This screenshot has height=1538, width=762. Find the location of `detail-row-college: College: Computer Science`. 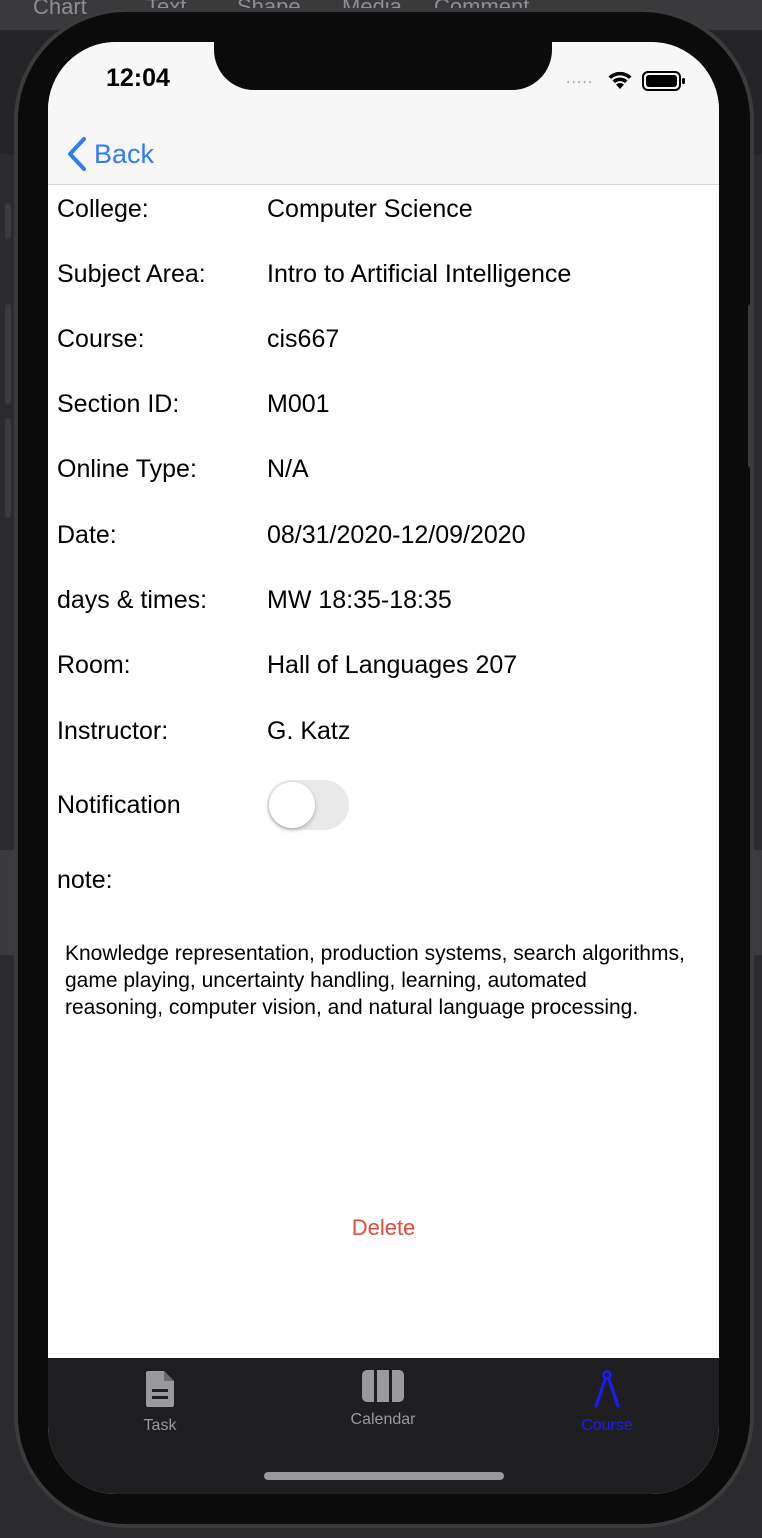

detail-row-college: College: Computer Science is located at coordinates (382, 215).